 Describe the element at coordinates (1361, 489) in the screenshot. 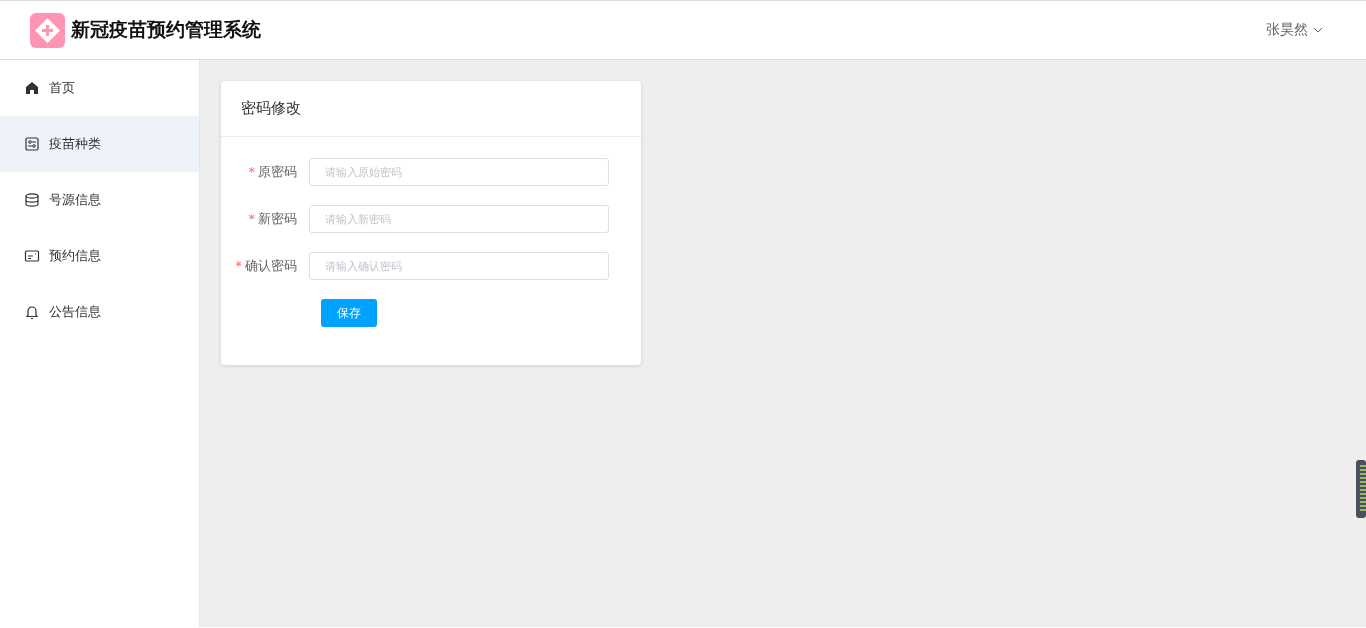

I see `side-handle-icon` at that location.